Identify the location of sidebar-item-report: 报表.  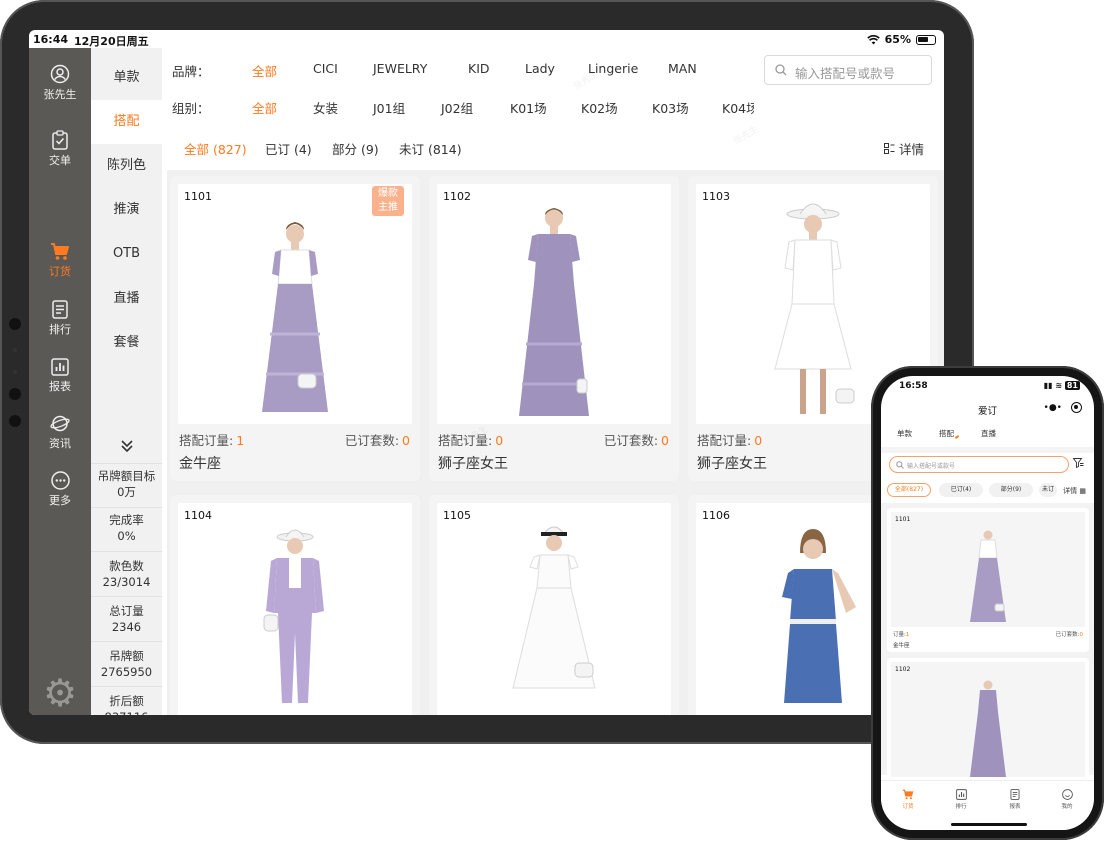
(60, 376).